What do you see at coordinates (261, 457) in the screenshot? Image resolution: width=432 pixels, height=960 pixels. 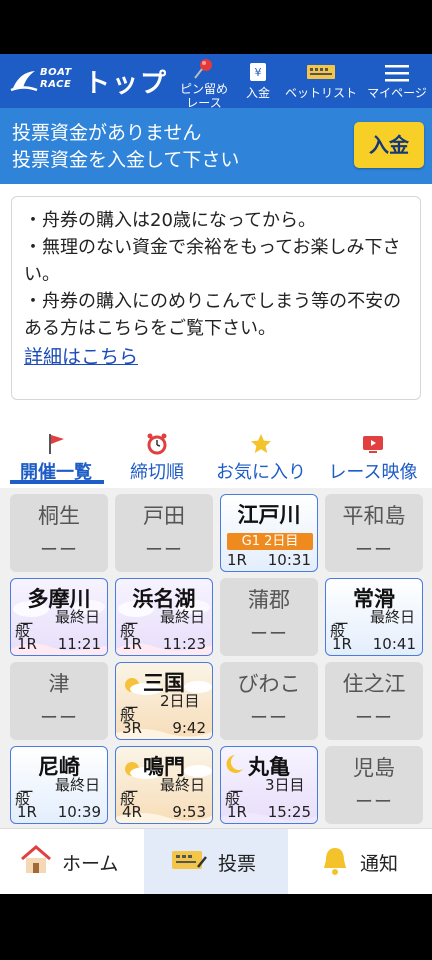 I see `tab-favorites: お気に入り` at bounding box center [261, 457].